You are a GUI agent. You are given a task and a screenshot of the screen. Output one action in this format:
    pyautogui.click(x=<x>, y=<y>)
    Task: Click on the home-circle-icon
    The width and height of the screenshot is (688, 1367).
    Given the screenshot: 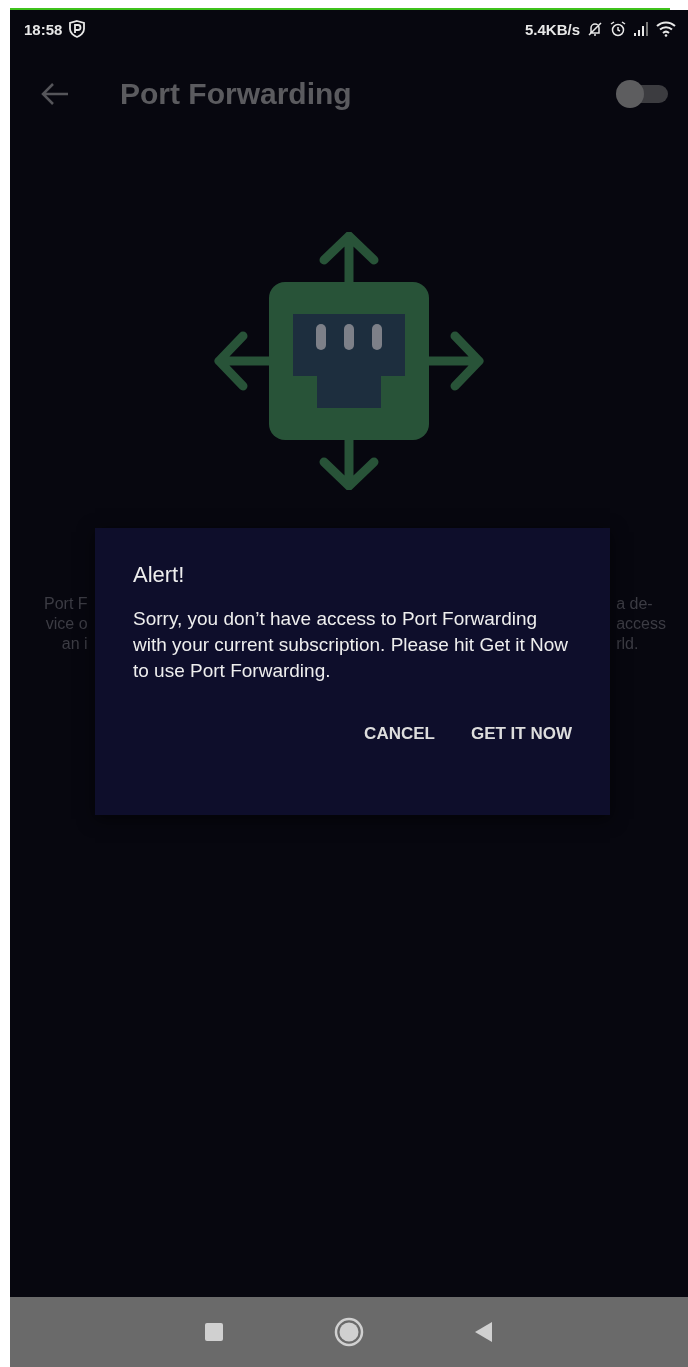 What is the action you would take?
    pyautogui.click(x=349, y=1332)
    